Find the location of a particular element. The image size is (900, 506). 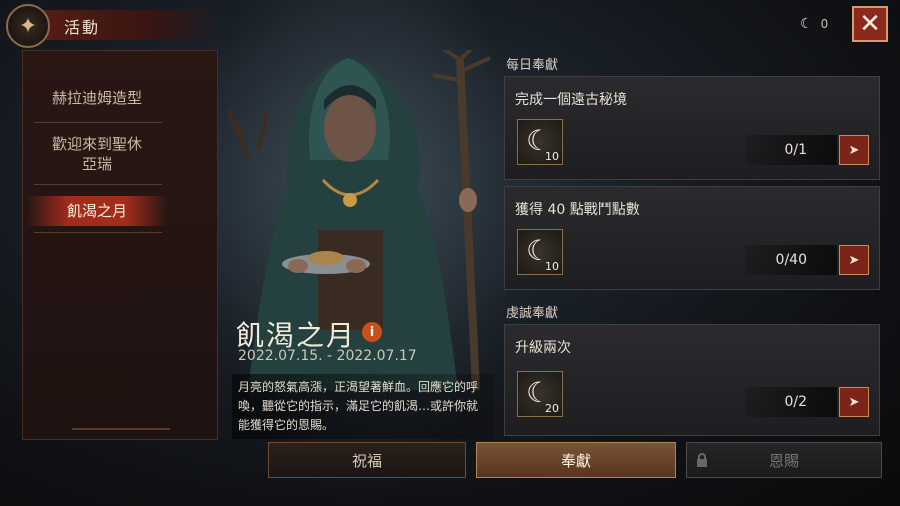

section-header-daily: 每日奉獻 is located at coordinates (532, 65).